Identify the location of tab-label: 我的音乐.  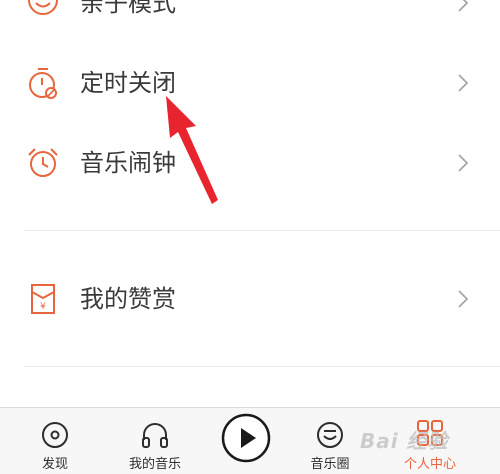
(154, 464).